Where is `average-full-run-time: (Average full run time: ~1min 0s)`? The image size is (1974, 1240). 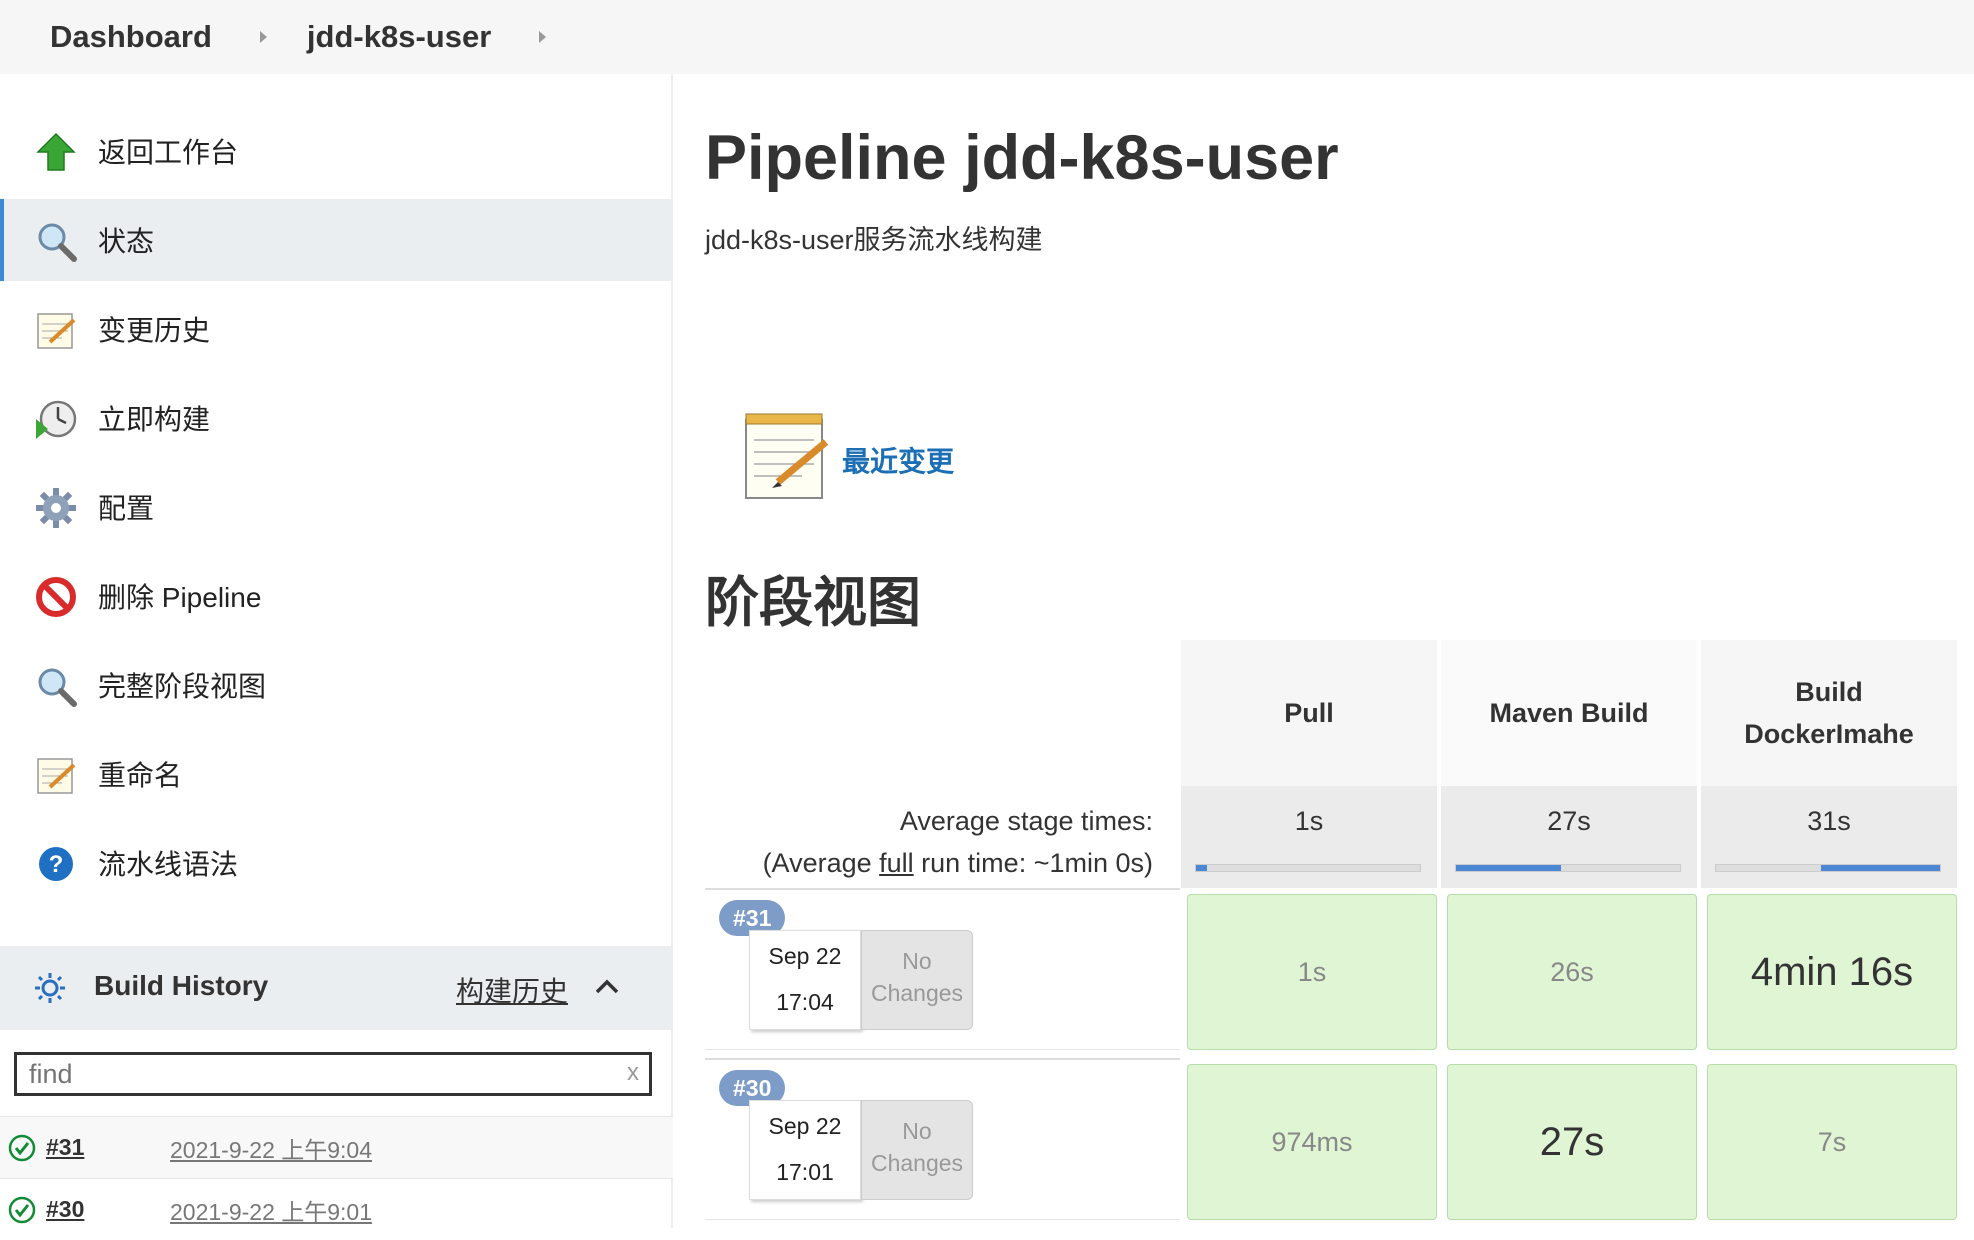 average-full-run-time: (Average full run time: ~1min 0s) is located at coordinates (929, 863).